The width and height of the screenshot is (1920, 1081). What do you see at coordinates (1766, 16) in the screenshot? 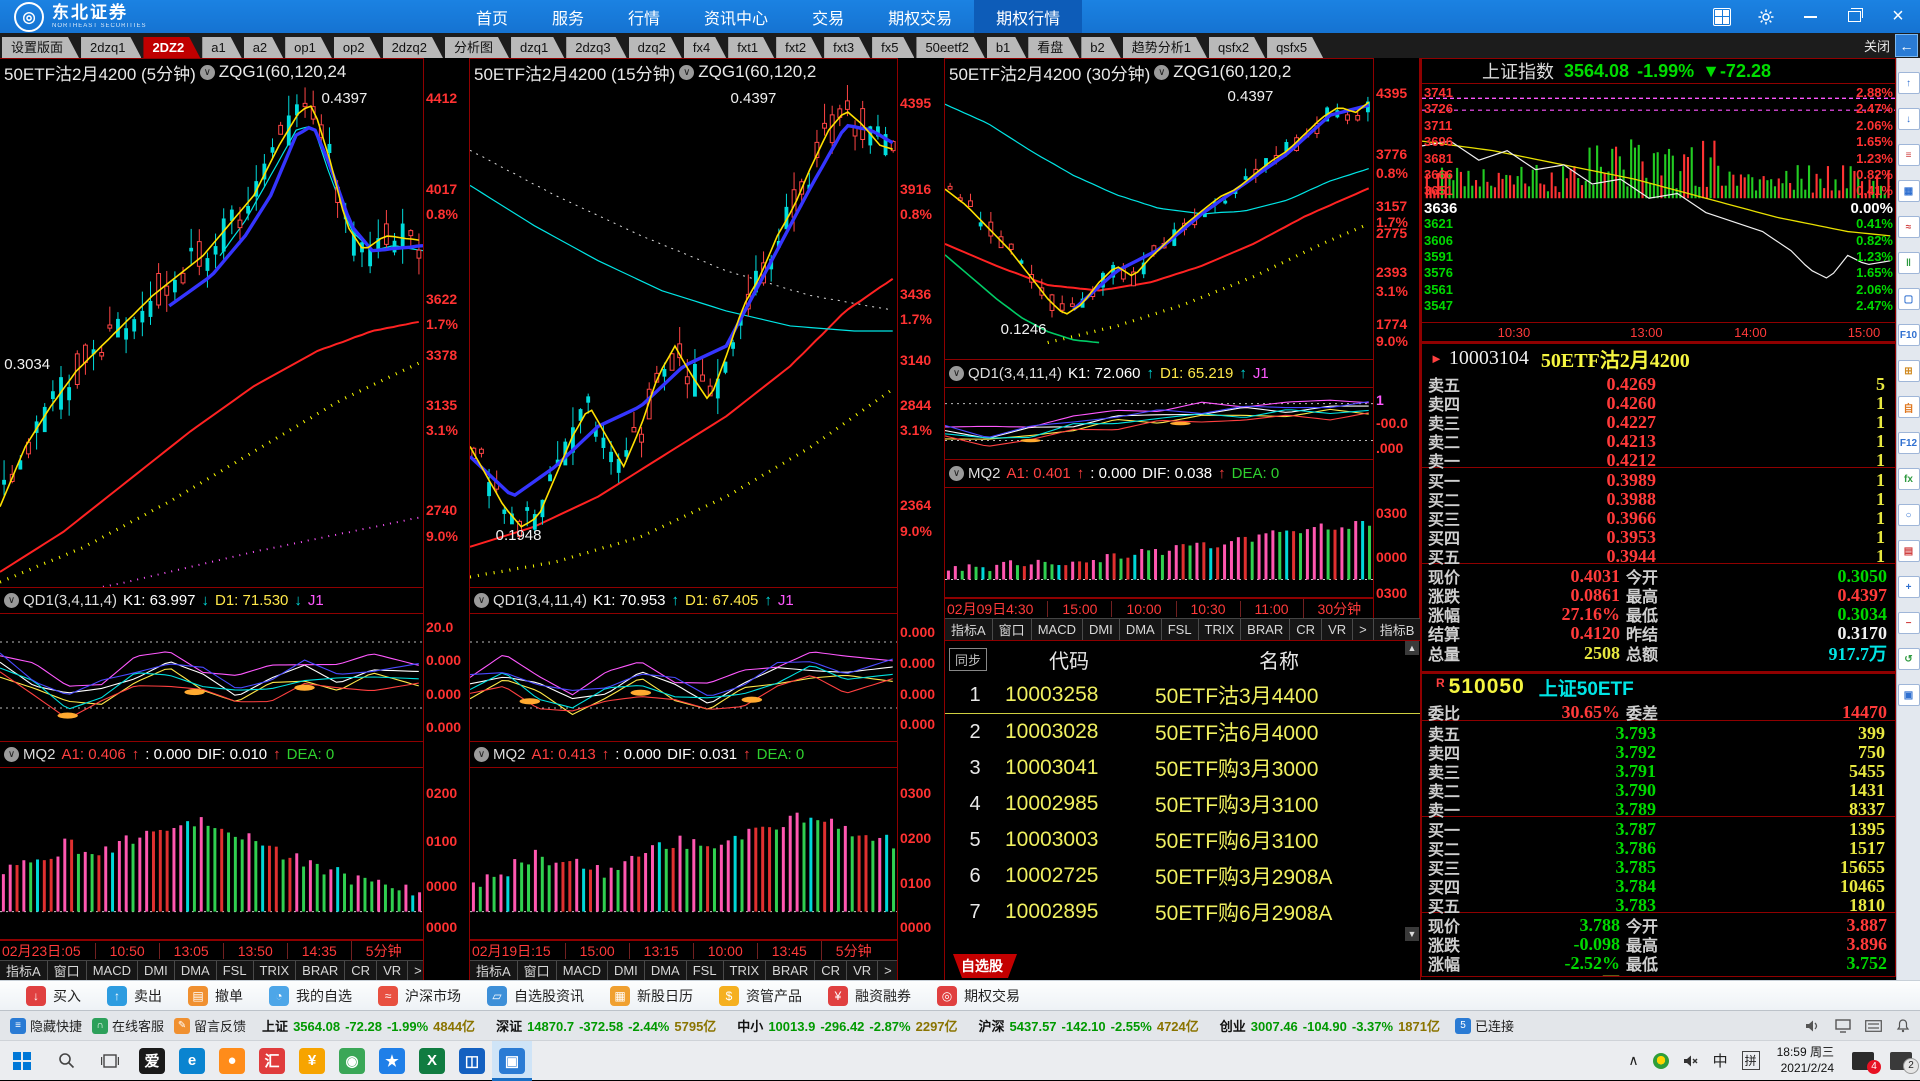
I see `gear-icon` at bounding box center [1766, 16].